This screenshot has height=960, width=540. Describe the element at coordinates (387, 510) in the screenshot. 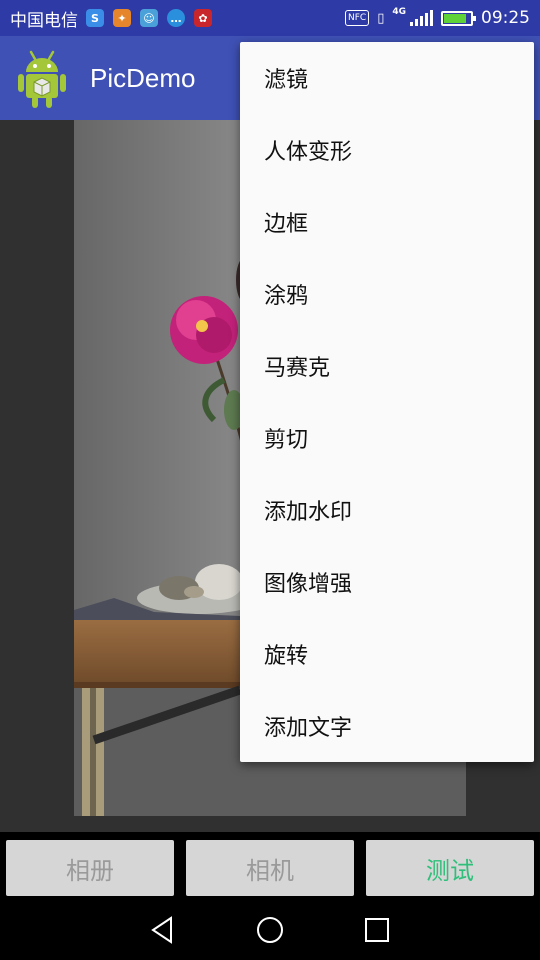

I see `menu-item: 添加水印` at that location.